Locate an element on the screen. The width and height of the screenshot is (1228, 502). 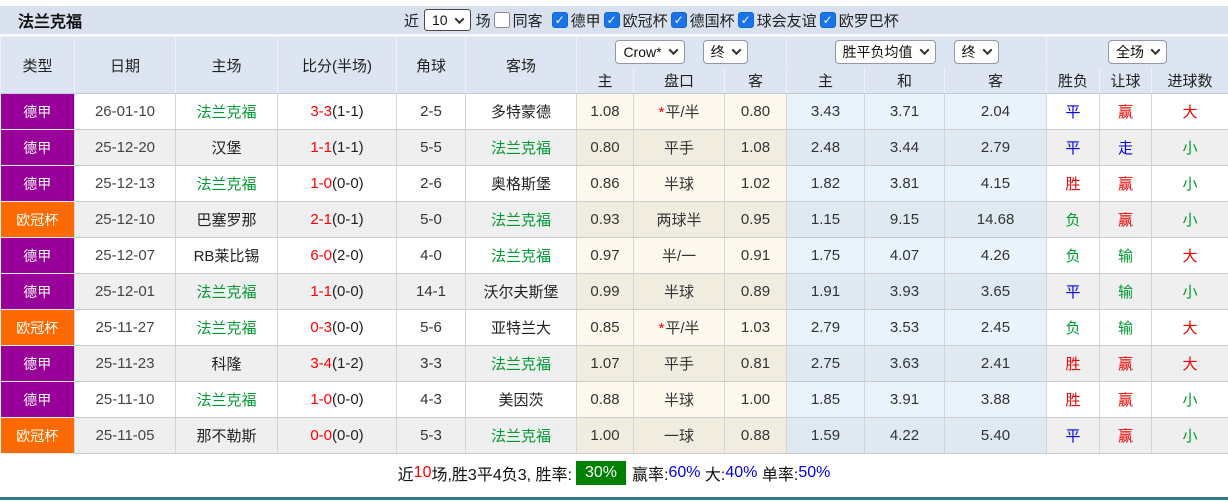
odds-time-select: 终 is located at coordinates (725, 51).